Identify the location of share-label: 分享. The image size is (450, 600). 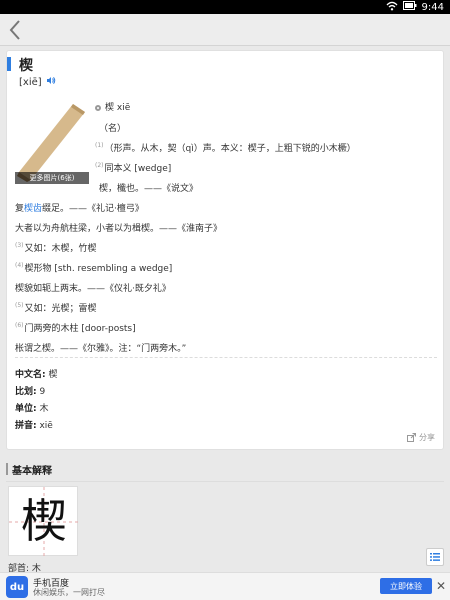
(427, 437).